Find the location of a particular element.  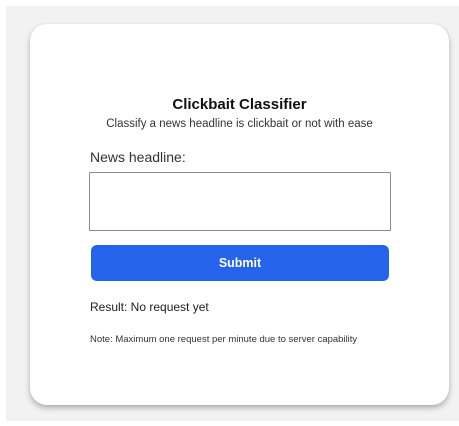

page-title: Clickbait Classifier is located at coordinates (239, 104).